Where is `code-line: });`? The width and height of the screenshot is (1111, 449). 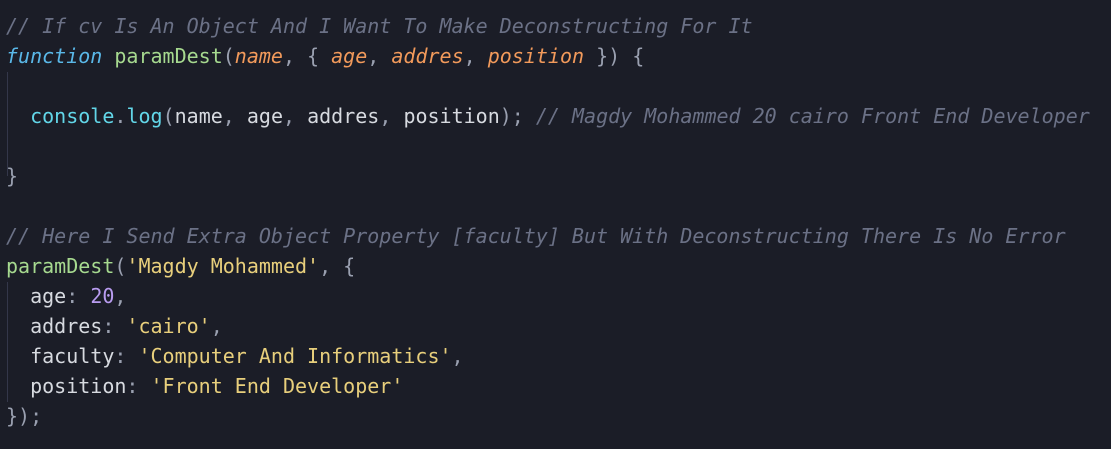
code-line: }); is located at coordinates (24, 416).